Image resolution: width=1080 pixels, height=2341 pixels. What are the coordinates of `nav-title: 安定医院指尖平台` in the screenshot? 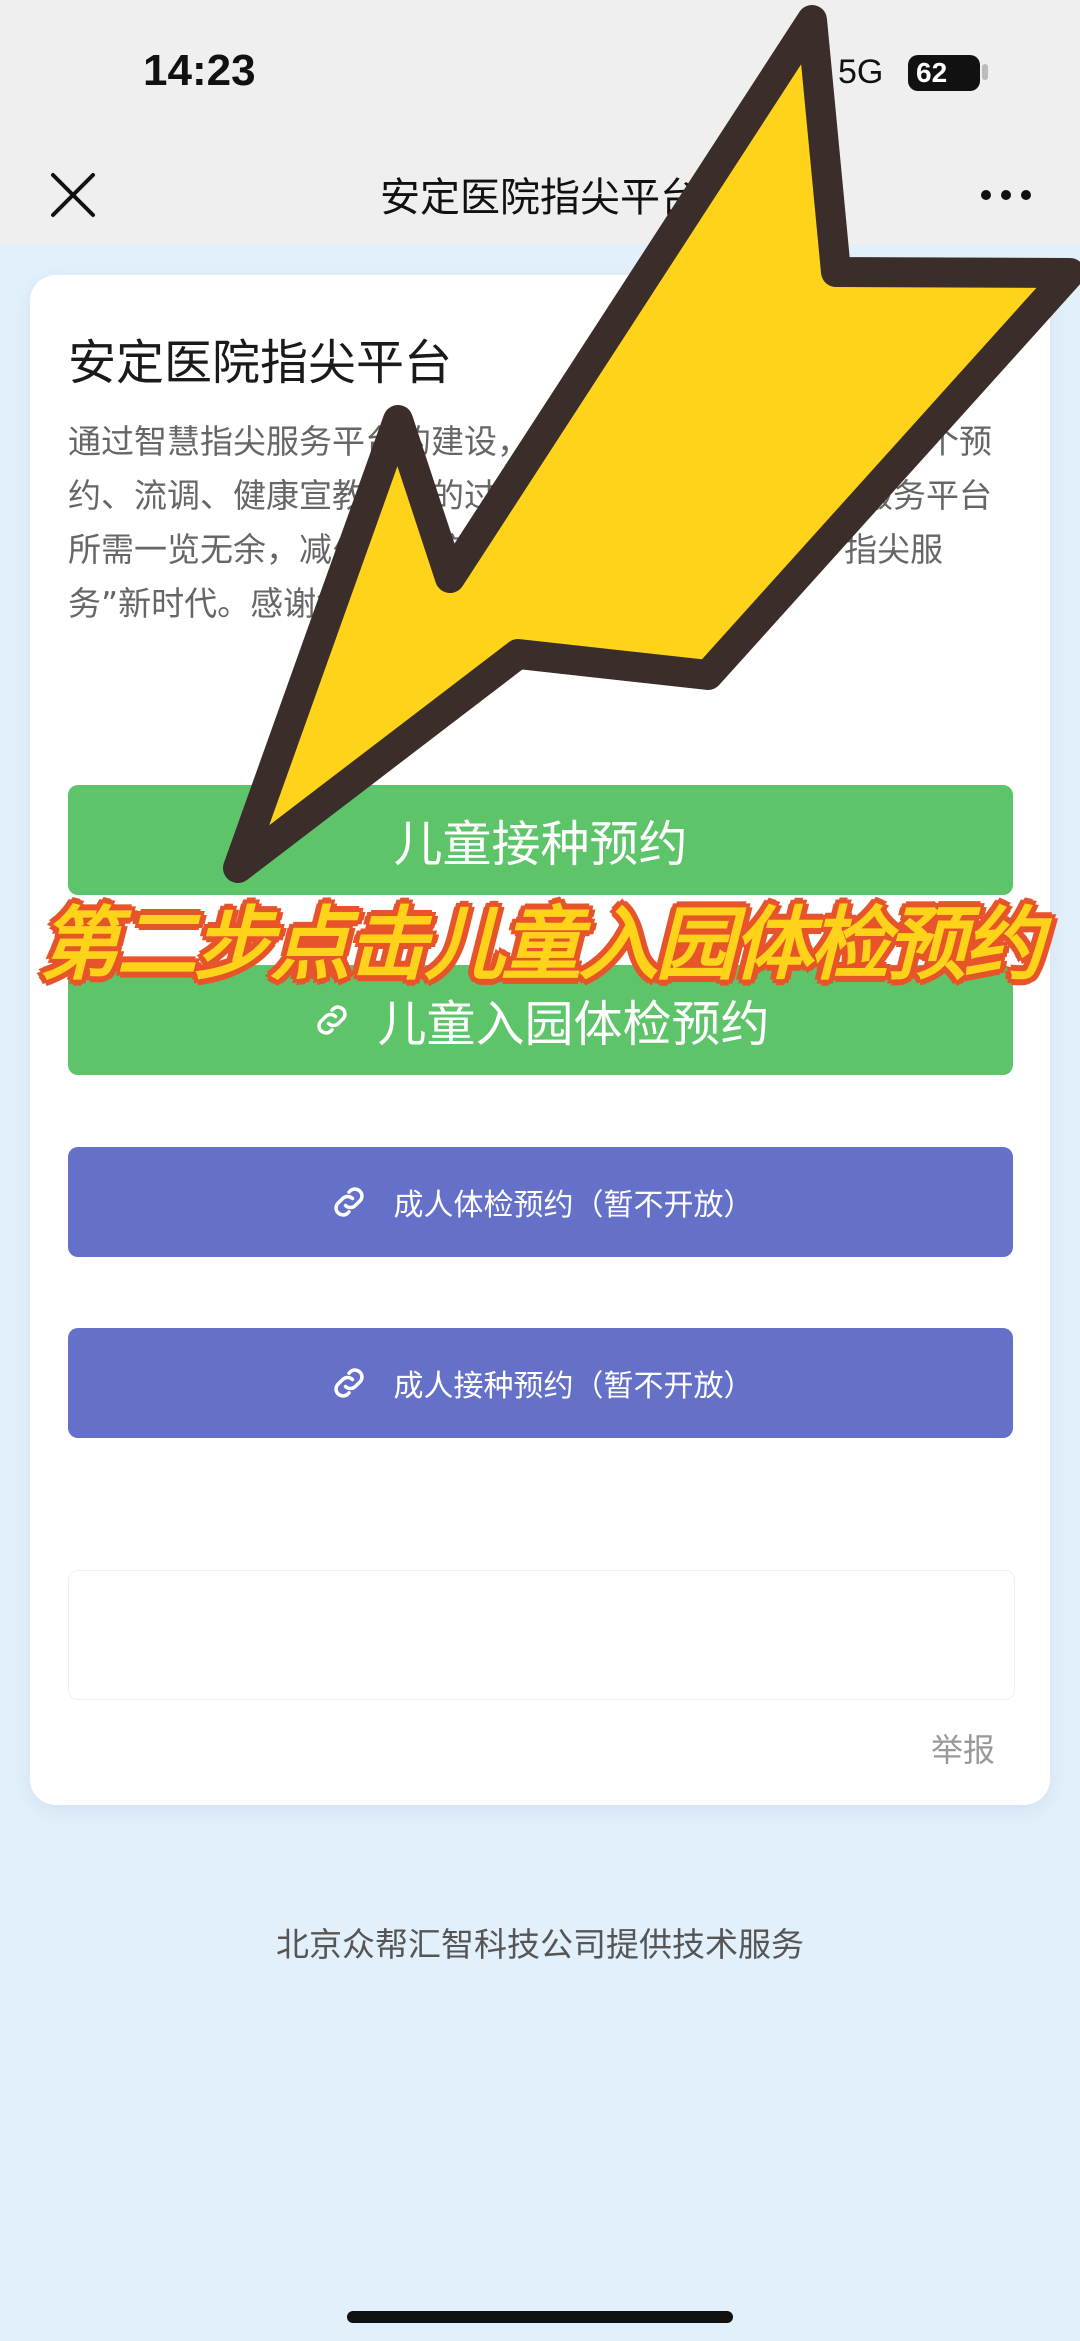 It's located at (540, 198).